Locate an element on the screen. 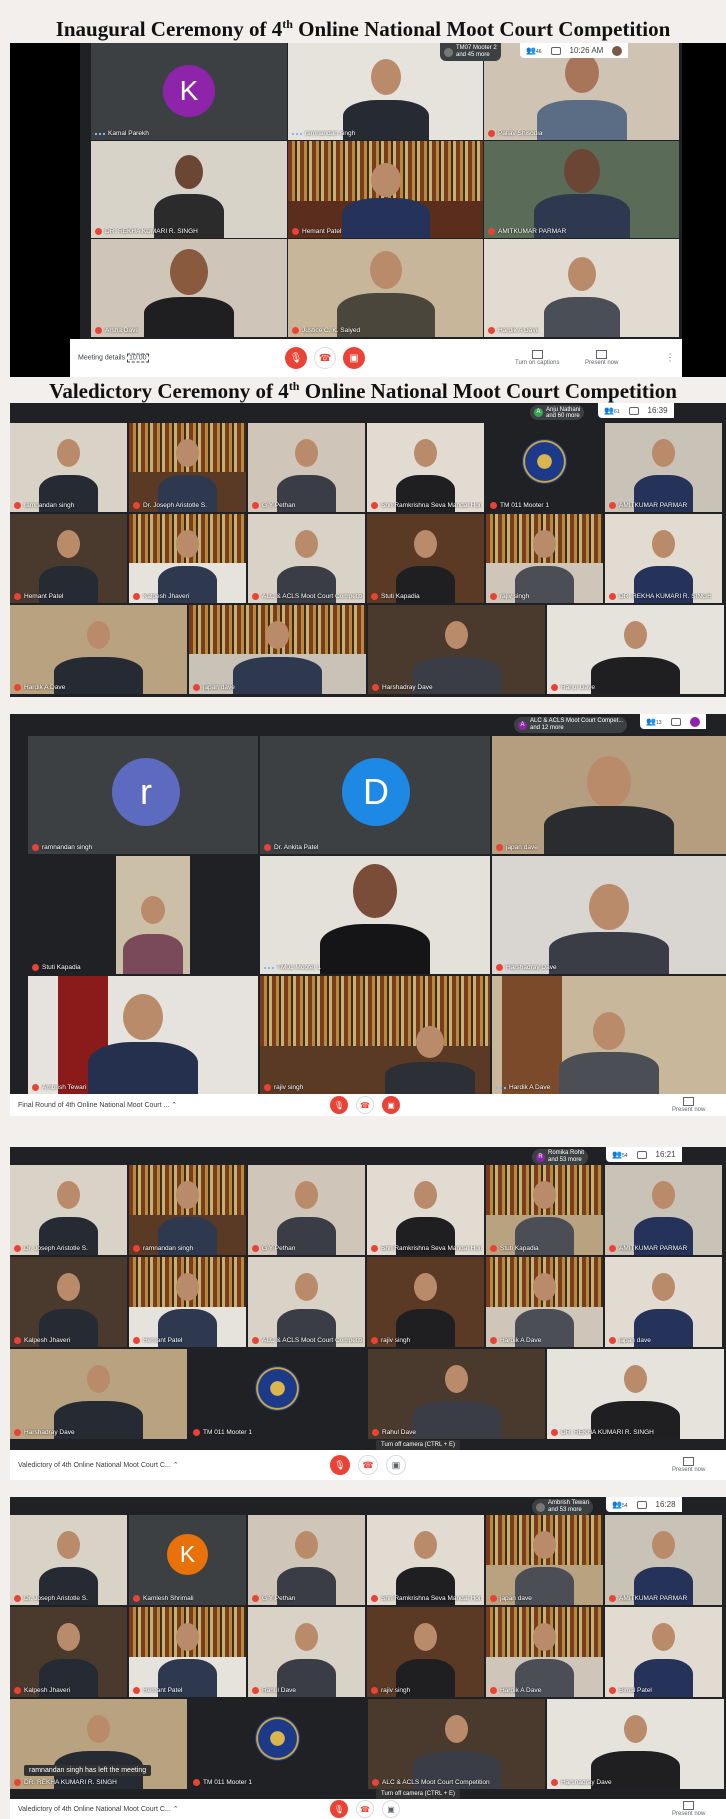 This screenshot has width=726, height=1819. captions-button: Turn on captions is located at coordinates (537, 358).